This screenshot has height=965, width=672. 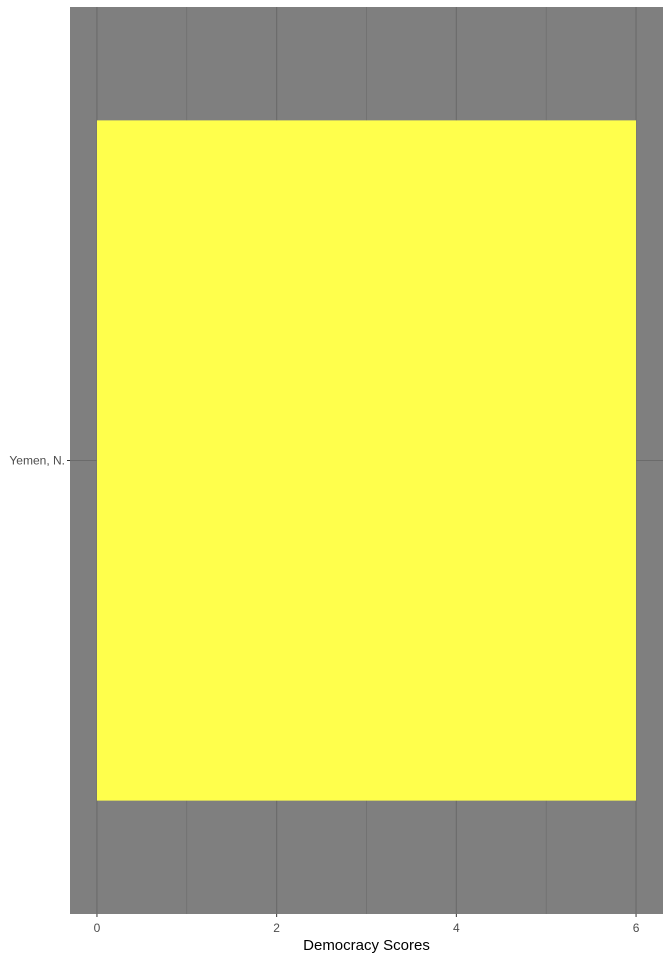 I want to click on x-tick-label: 2, so click(x=276, y=928).